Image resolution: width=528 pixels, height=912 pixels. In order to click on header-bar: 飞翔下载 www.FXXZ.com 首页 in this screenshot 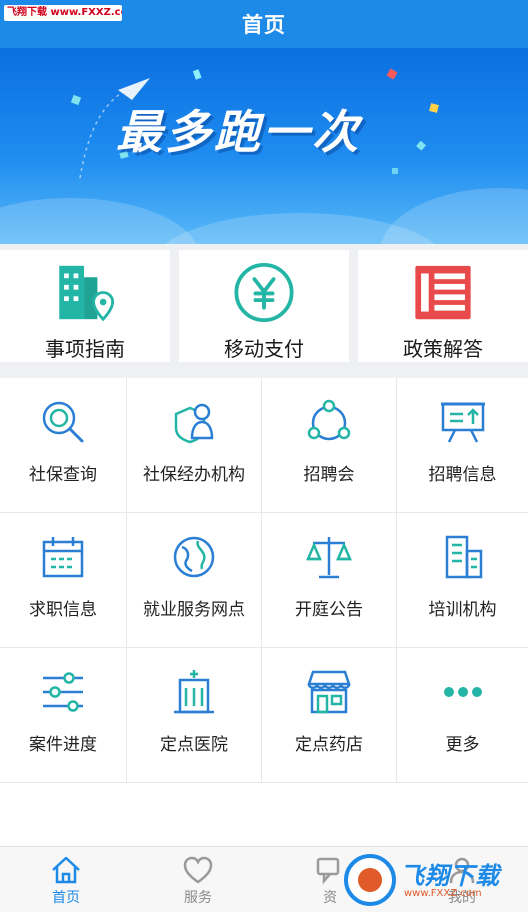, I will do `click(264, 24)`.